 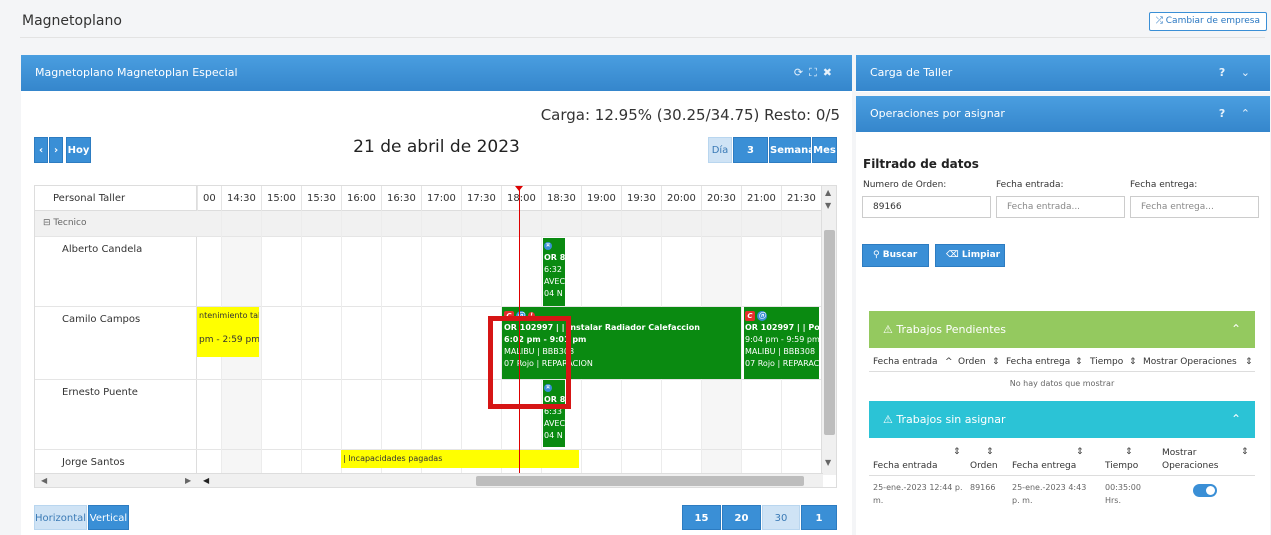 What do you see at coordinates (554, 257) in the screenshot?
I see `event-text: OR 8` at bounding box center [554, 257].